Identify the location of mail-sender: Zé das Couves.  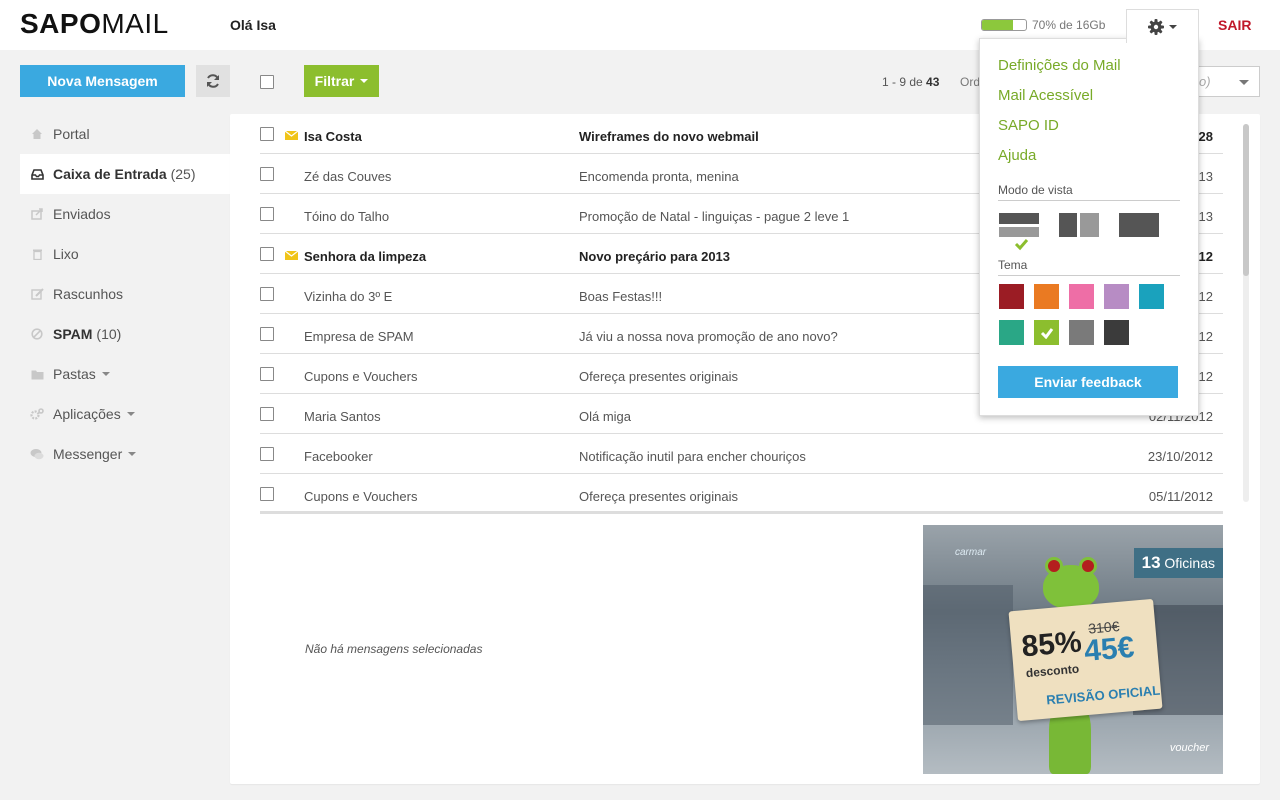
(348, 176).